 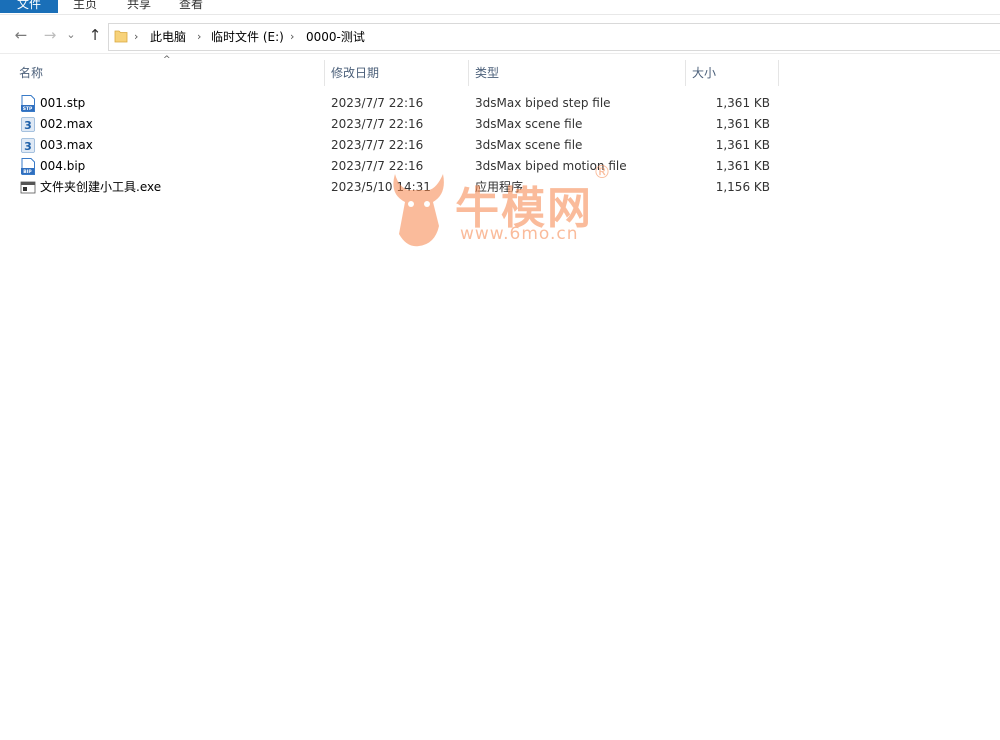 I want to click on navigation-bar: ← → ⌄ ↑ › 此电脑 › 临时文件 (E:) › 0000-测试, so click(x=500, y=34).